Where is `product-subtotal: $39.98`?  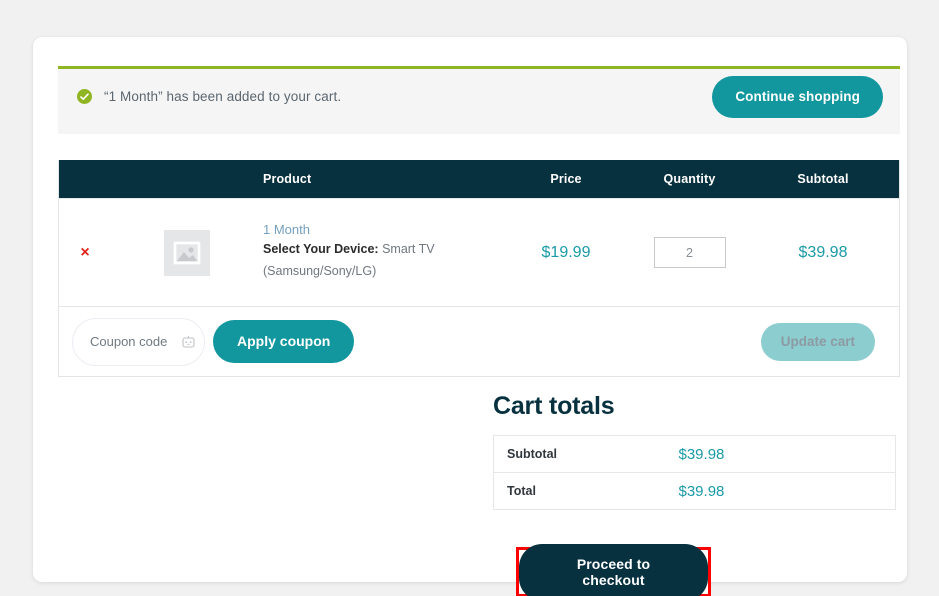 product-subtotal: $39.98 is located at coordinates (823, 252).